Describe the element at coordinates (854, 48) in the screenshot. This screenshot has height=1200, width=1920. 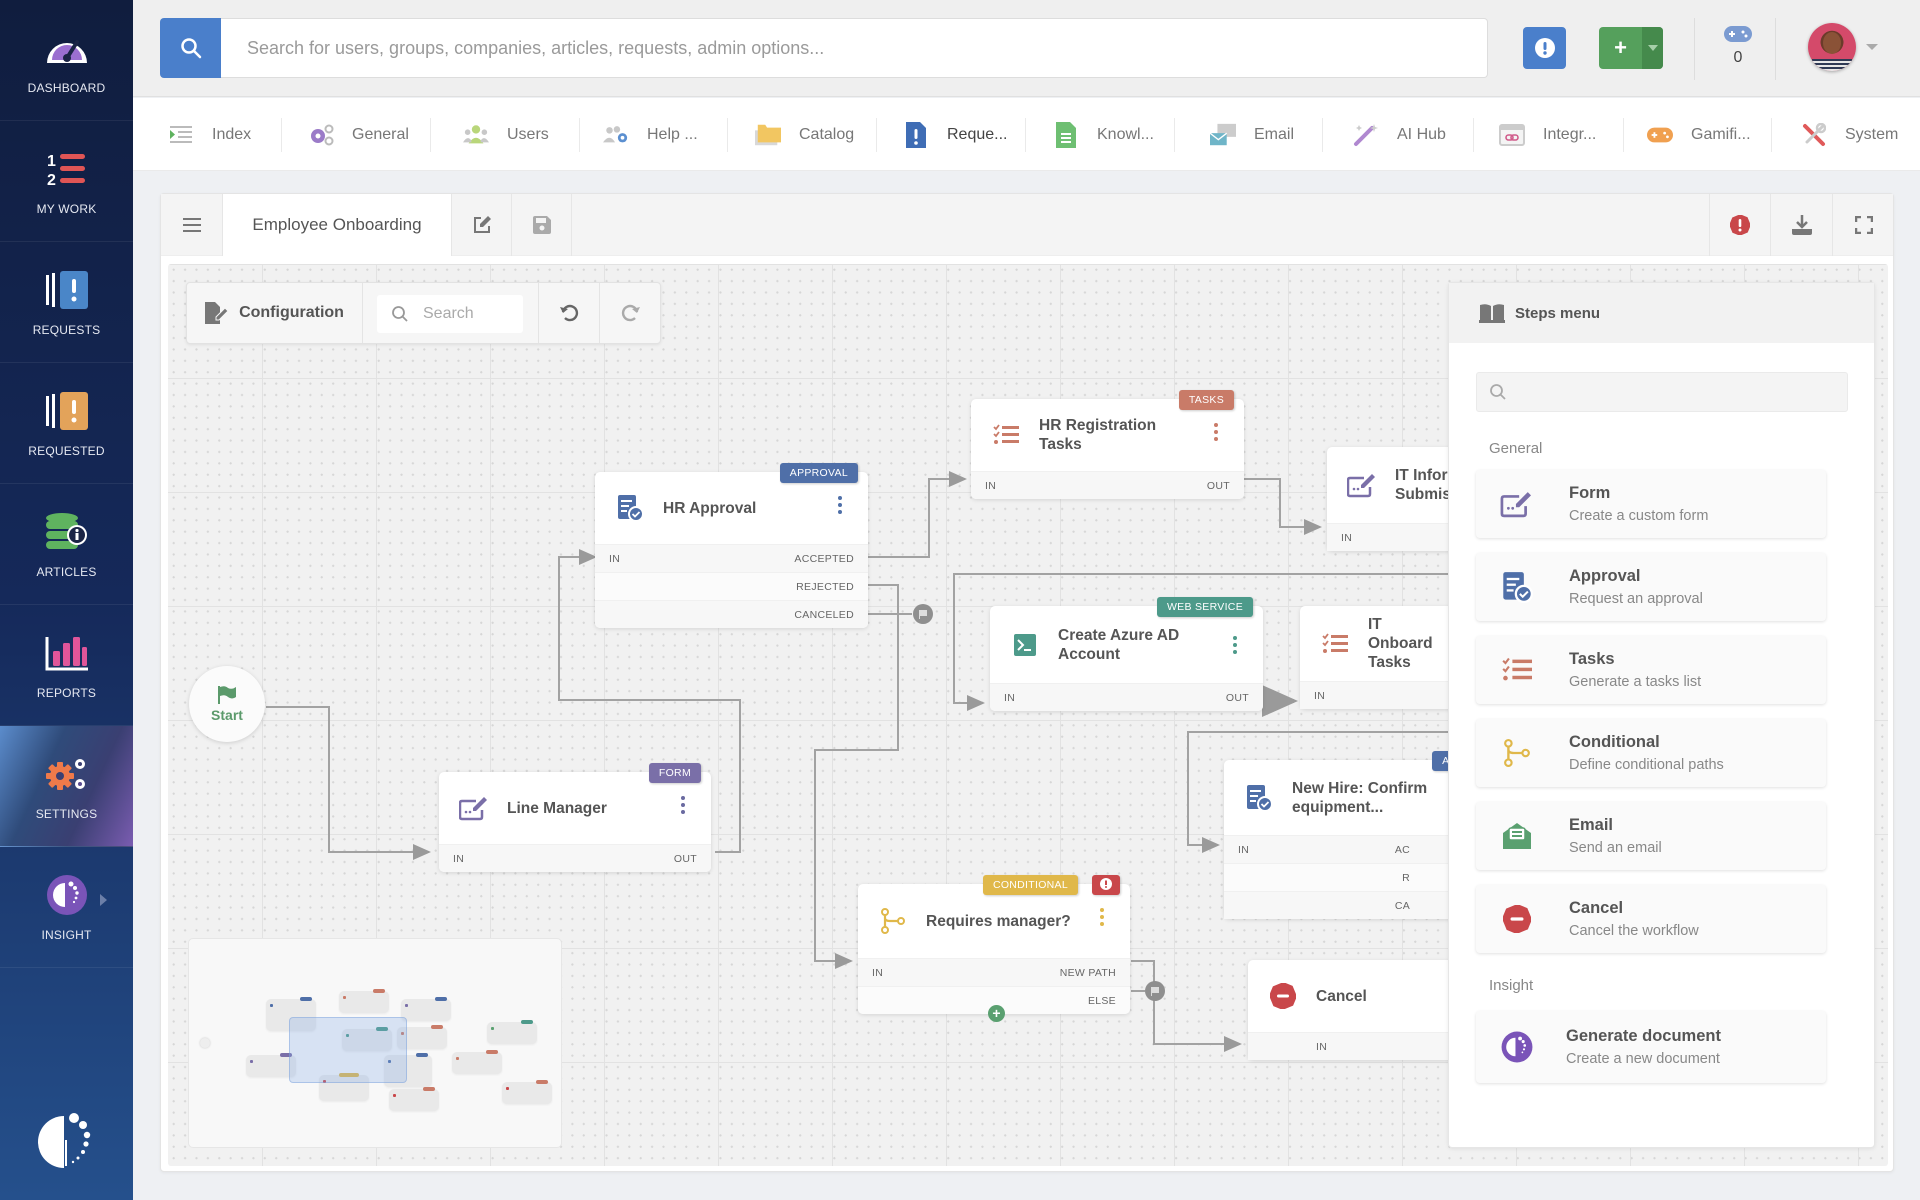
I see `global-search-input` at that location.